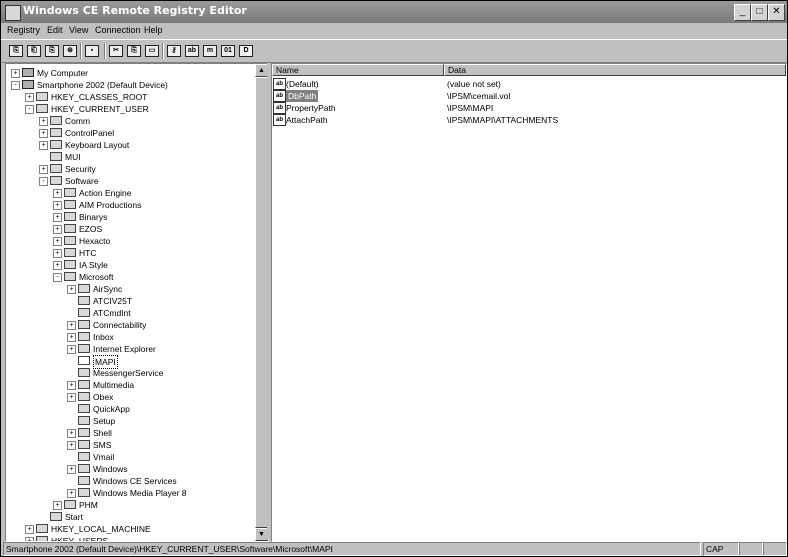 The width and height of the screenshot is (788, 557). I want to click on maximize-button: □, so click(759, 12).